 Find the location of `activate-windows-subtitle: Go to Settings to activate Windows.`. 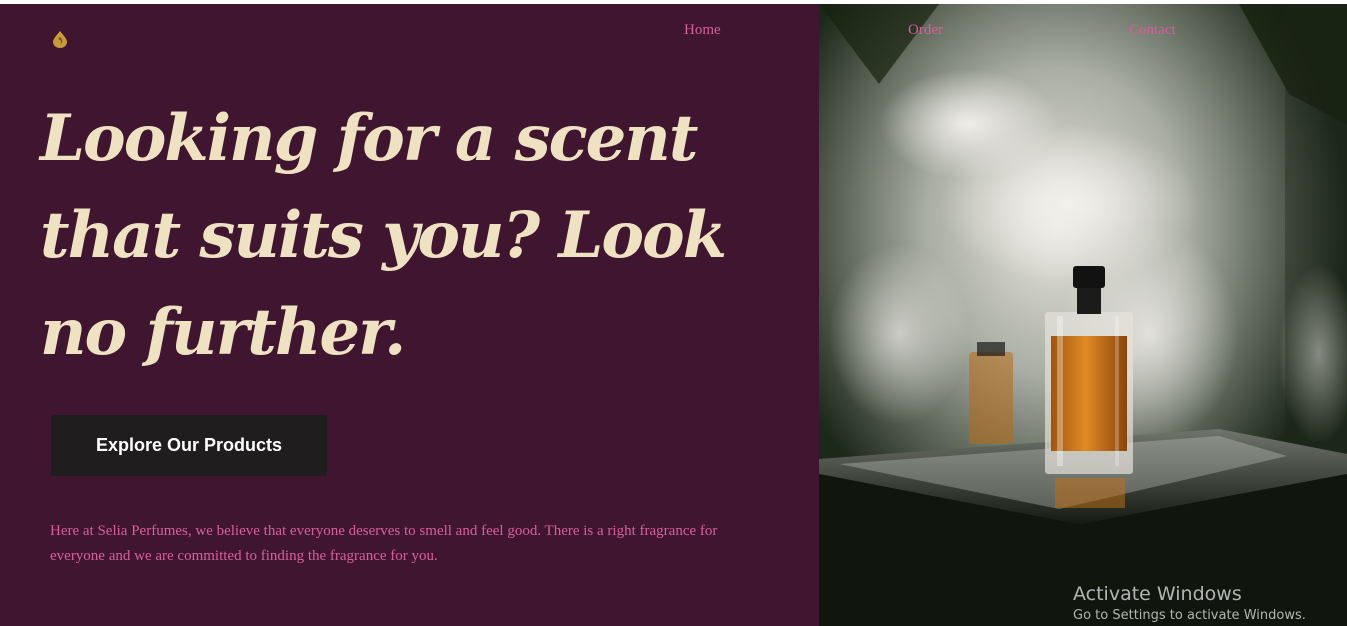

activate-windows-subtitle: Go to Settings to activate Windows. is located at coordinates (1189, 615).